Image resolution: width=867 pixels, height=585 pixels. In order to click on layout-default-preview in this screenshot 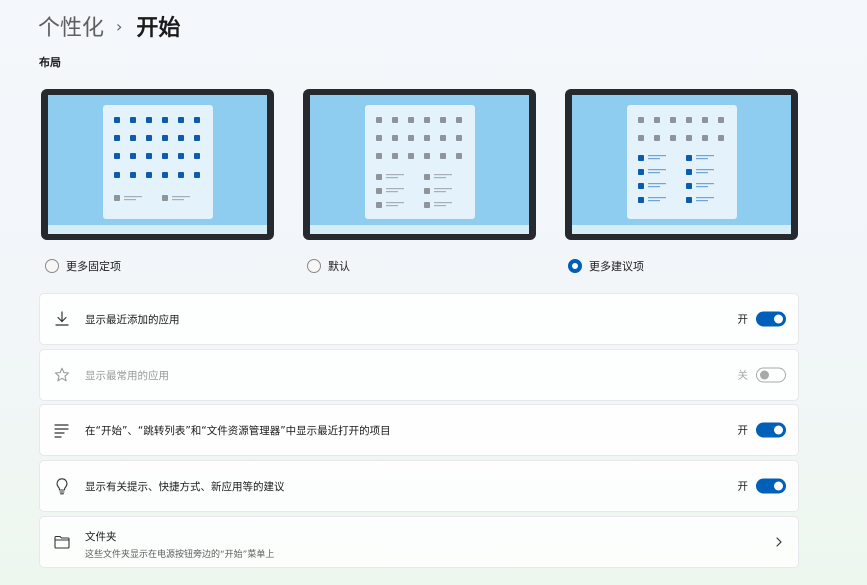, I will do `click(419, 164)`.